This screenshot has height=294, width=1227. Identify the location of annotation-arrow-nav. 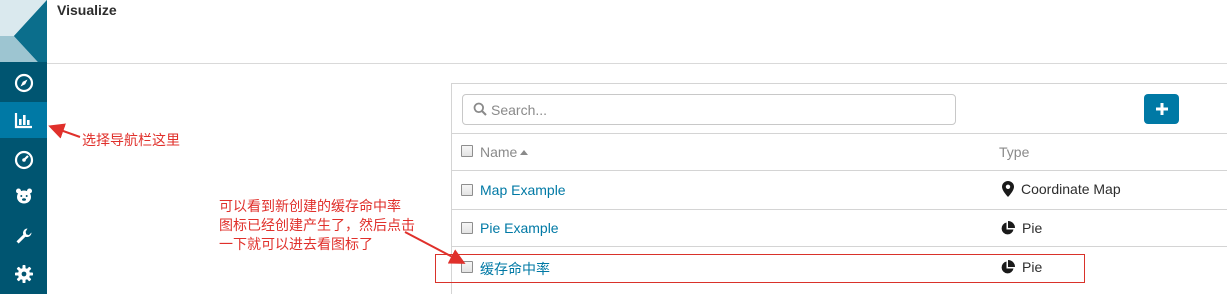
(64, 131).